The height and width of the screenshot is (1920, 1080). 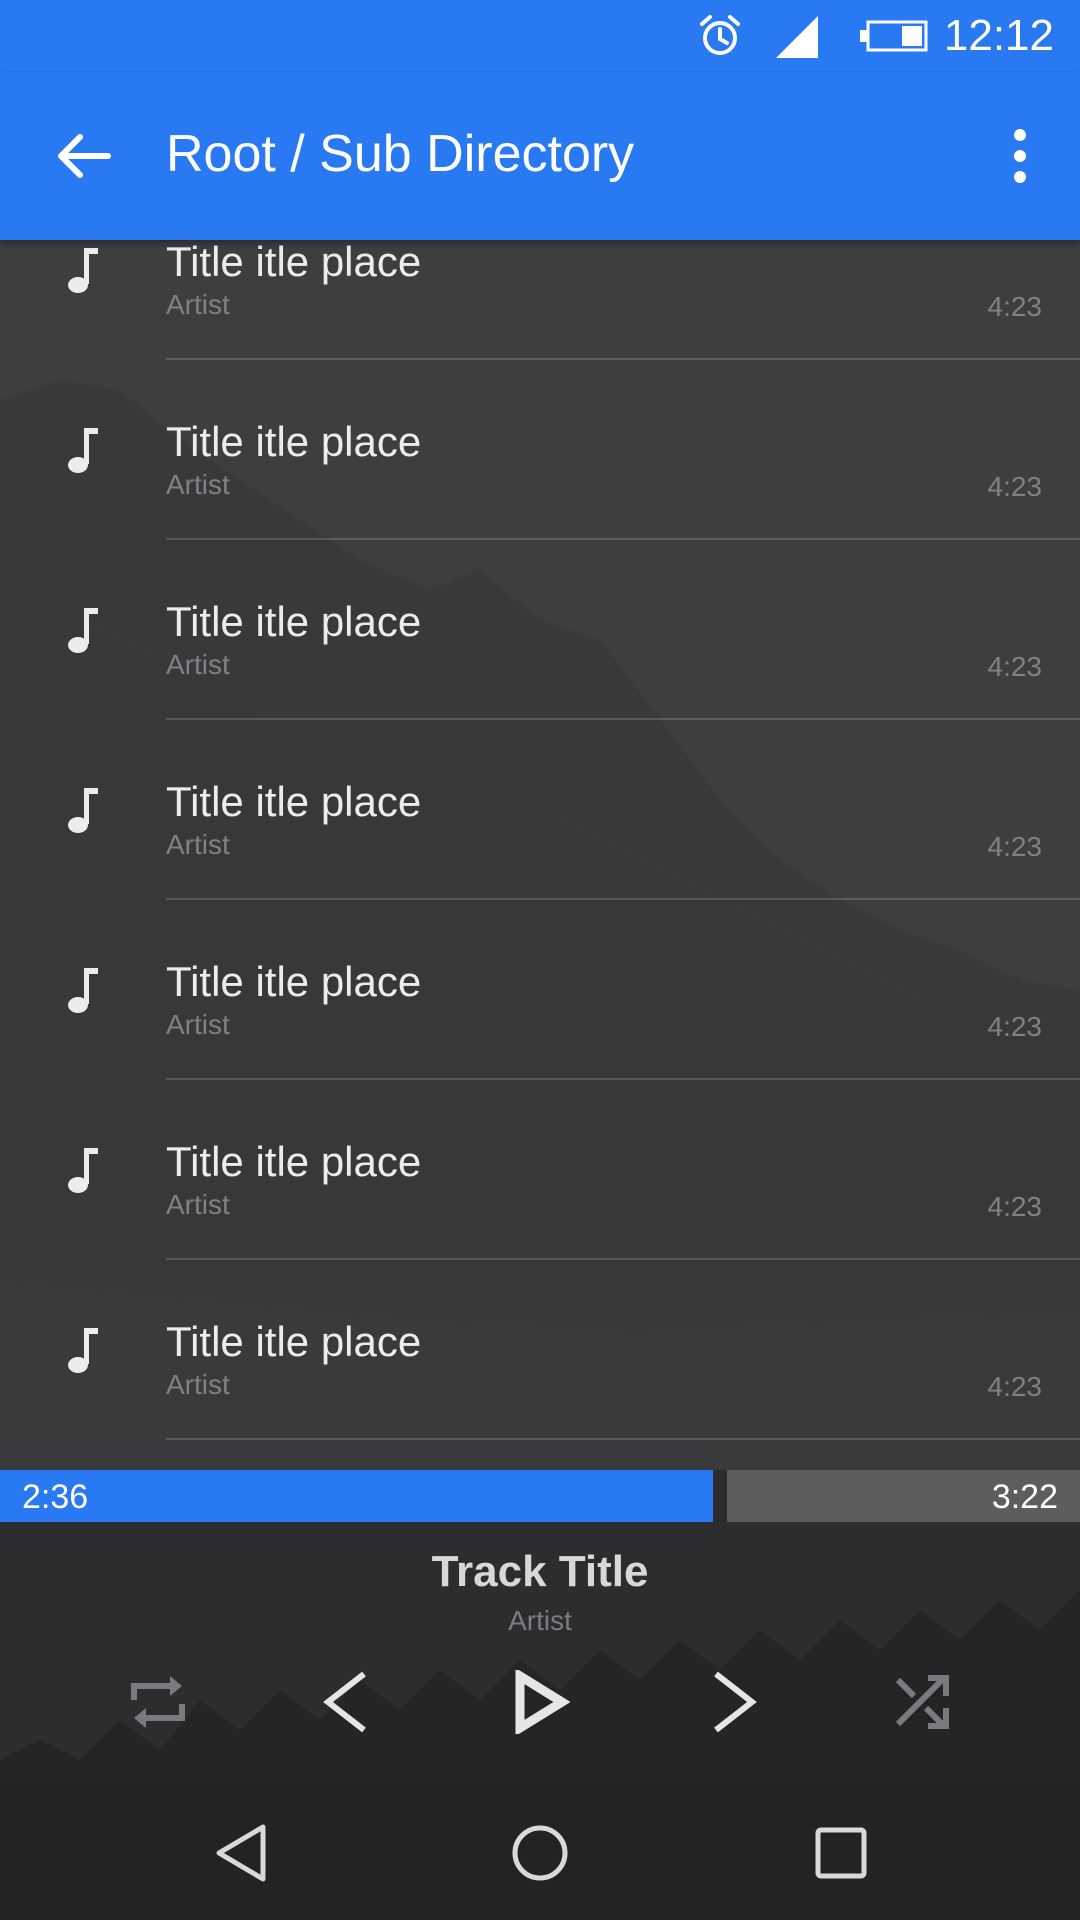 I want to click on system-nav-bar, so click(x=540, y=1851).